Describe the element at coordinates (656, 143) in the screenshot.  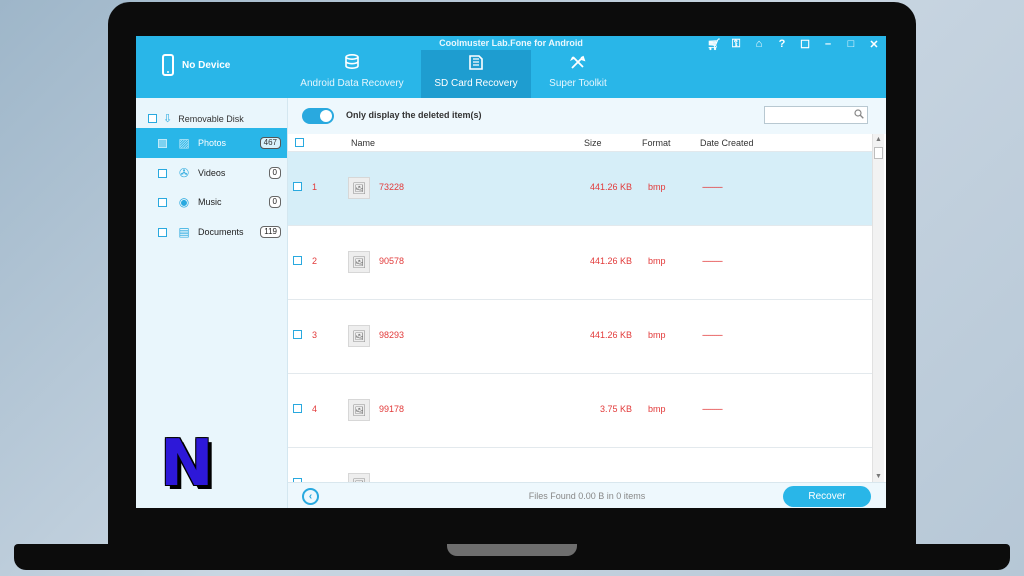
I see `column-format: Format` at that location.